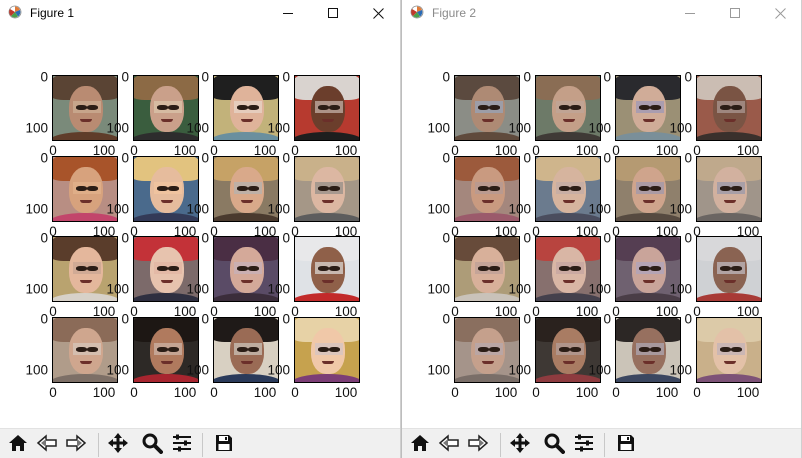  I want to click on toolbar-separator, so click(604, 445).